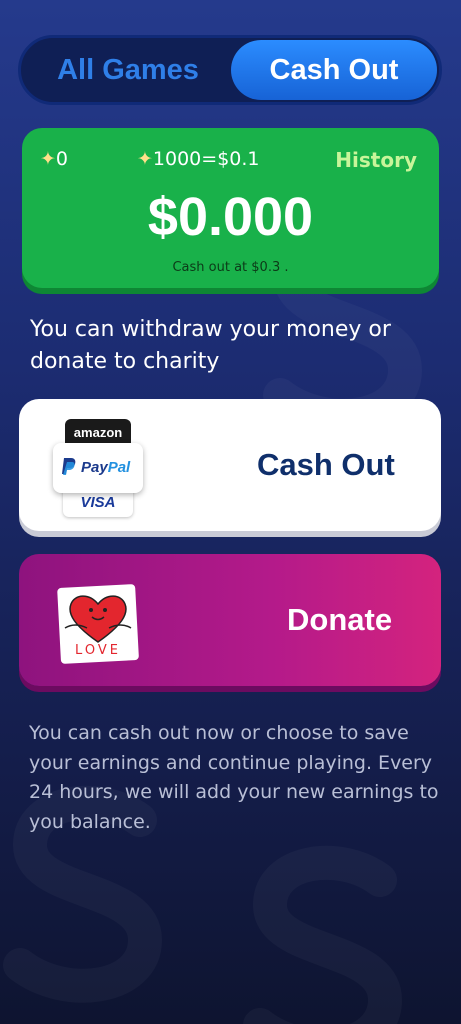  What do you see at coordinates (119, 467) in the screenshot?
I see `paypal-pal-text: Pal` at bounding box center [119, 467].